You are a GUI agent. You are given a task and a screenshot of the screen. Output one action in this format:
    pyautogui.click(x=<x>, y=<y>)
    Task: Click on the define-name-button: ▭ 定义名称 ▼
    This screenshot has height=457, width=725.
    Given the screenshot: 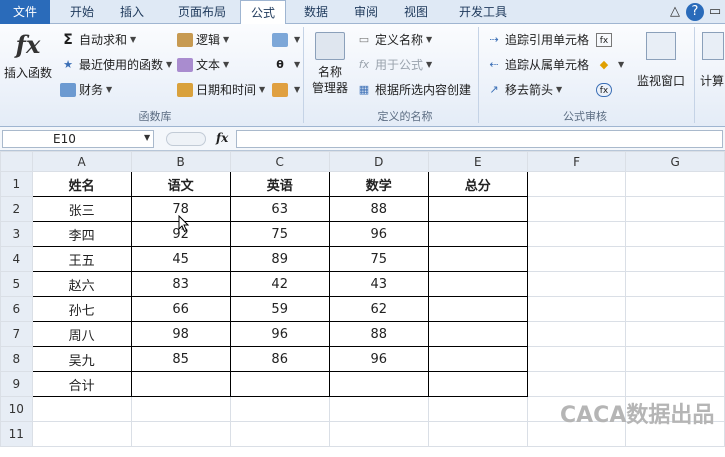 What is the action you would take?
    pyautogui.click(x=394, y=40)
    